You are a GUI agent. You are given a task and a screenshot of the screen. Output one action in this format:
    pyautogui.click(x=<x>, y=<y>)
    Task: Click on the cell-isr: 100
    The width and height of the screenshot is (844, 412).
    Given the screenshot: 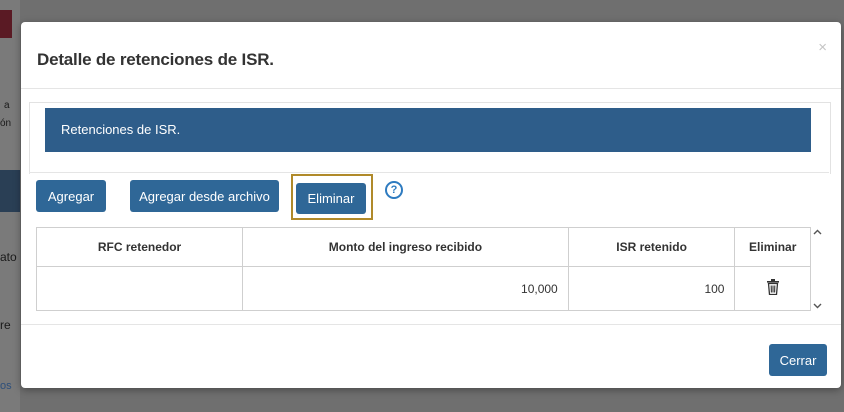 What is the action you would take?
    pyautogui.click(x=652, y=288)
    